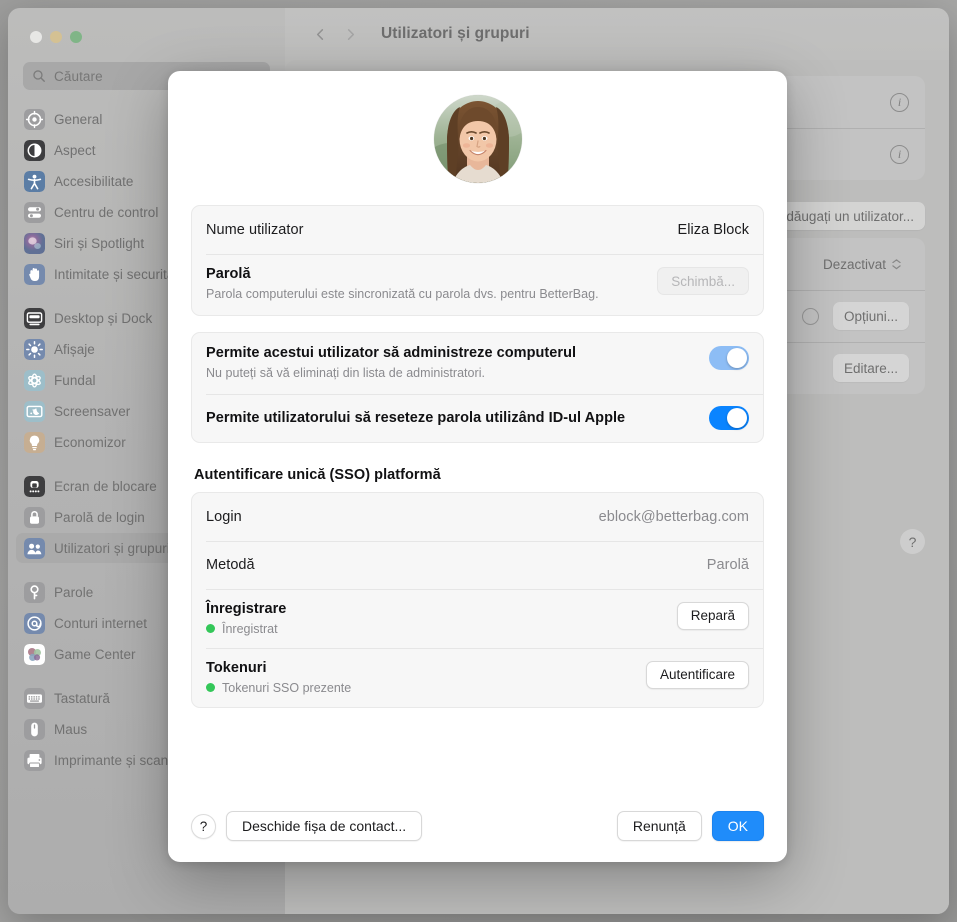 Image resolution: width=957 pixels, height=922 pixels. What do you see at coordinates (477, 517) in the screenshot?
I see `sso-login-row: Login eblock@betterbag.com` at bounding box center [477, 517].